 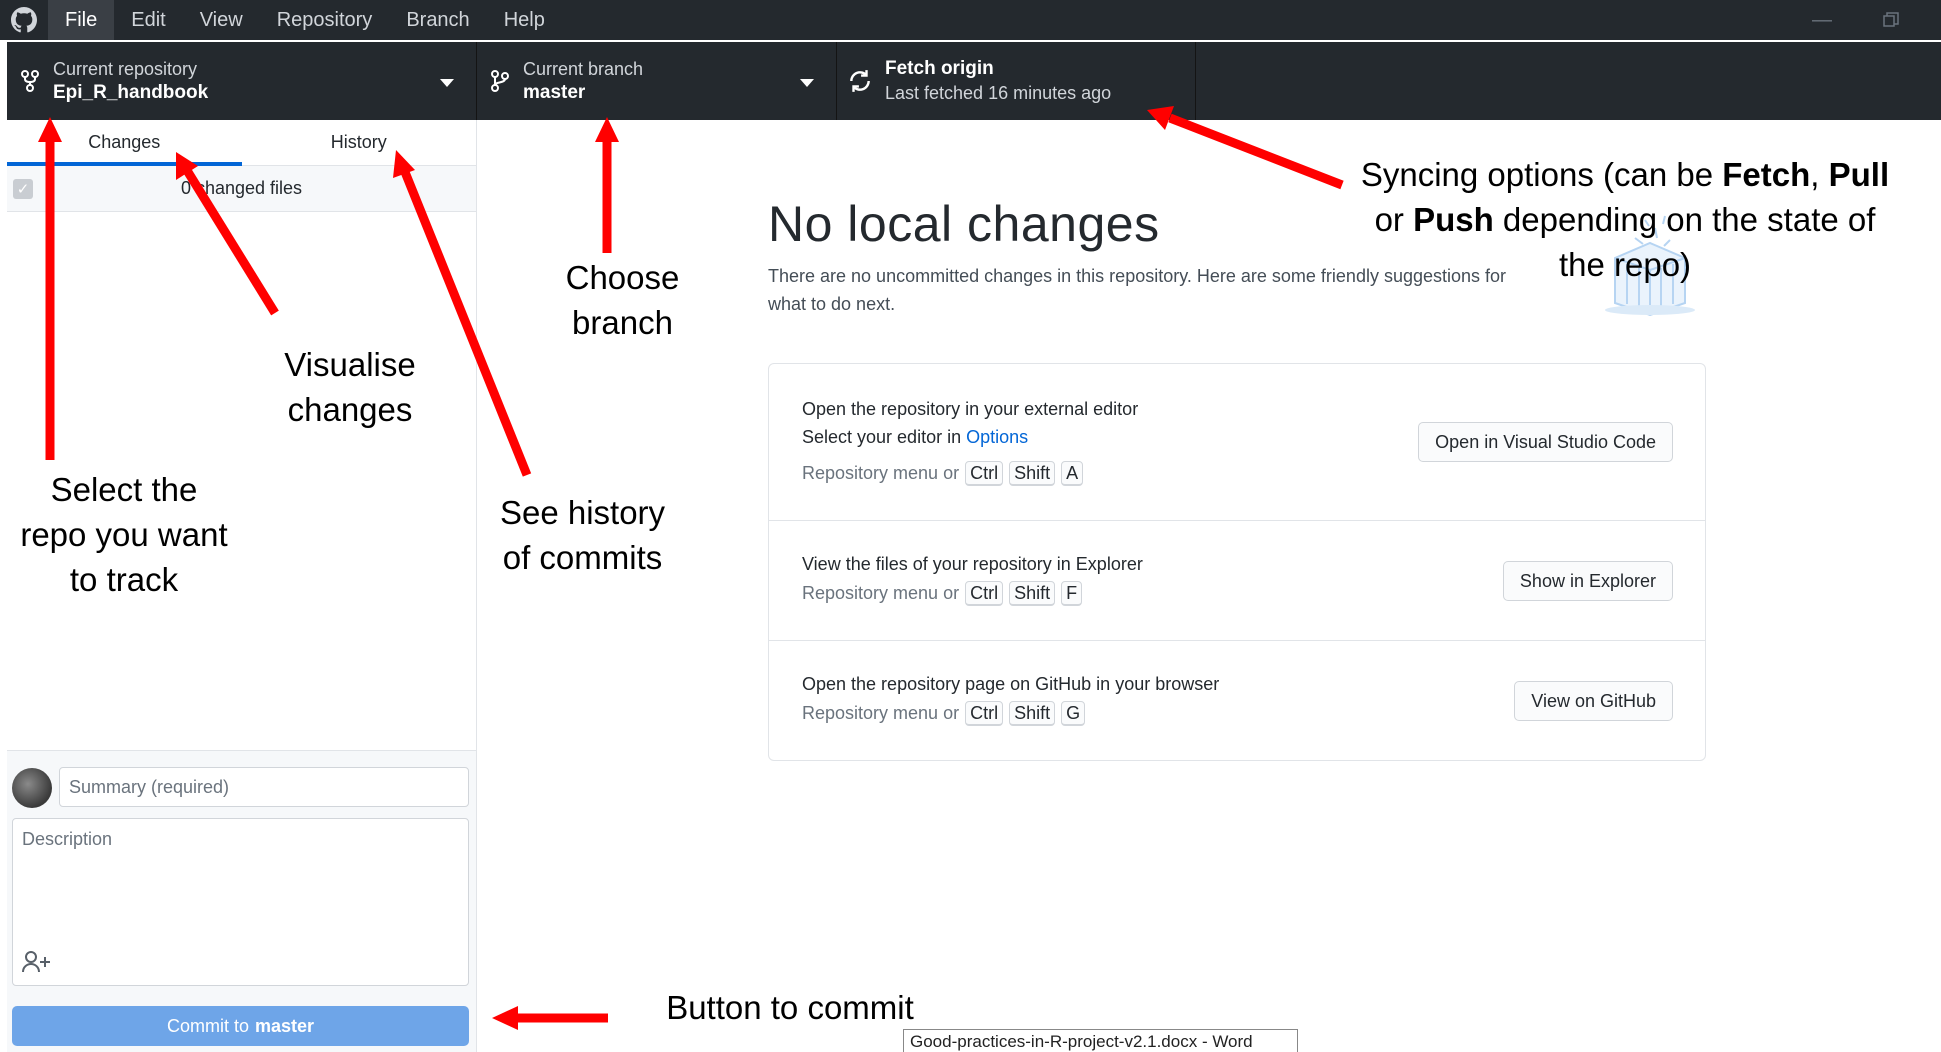 I want to click on github-octocat-icon, so click(x=24, y=20).